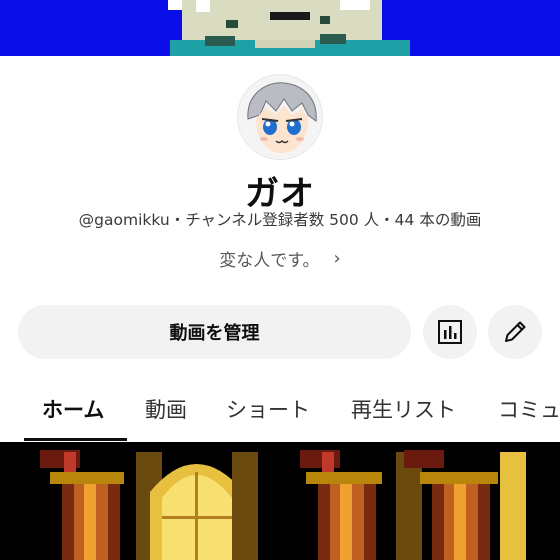 This screenshot has width=560, height=560. I want to click on tab-videos: 動画, so click(166, 409).